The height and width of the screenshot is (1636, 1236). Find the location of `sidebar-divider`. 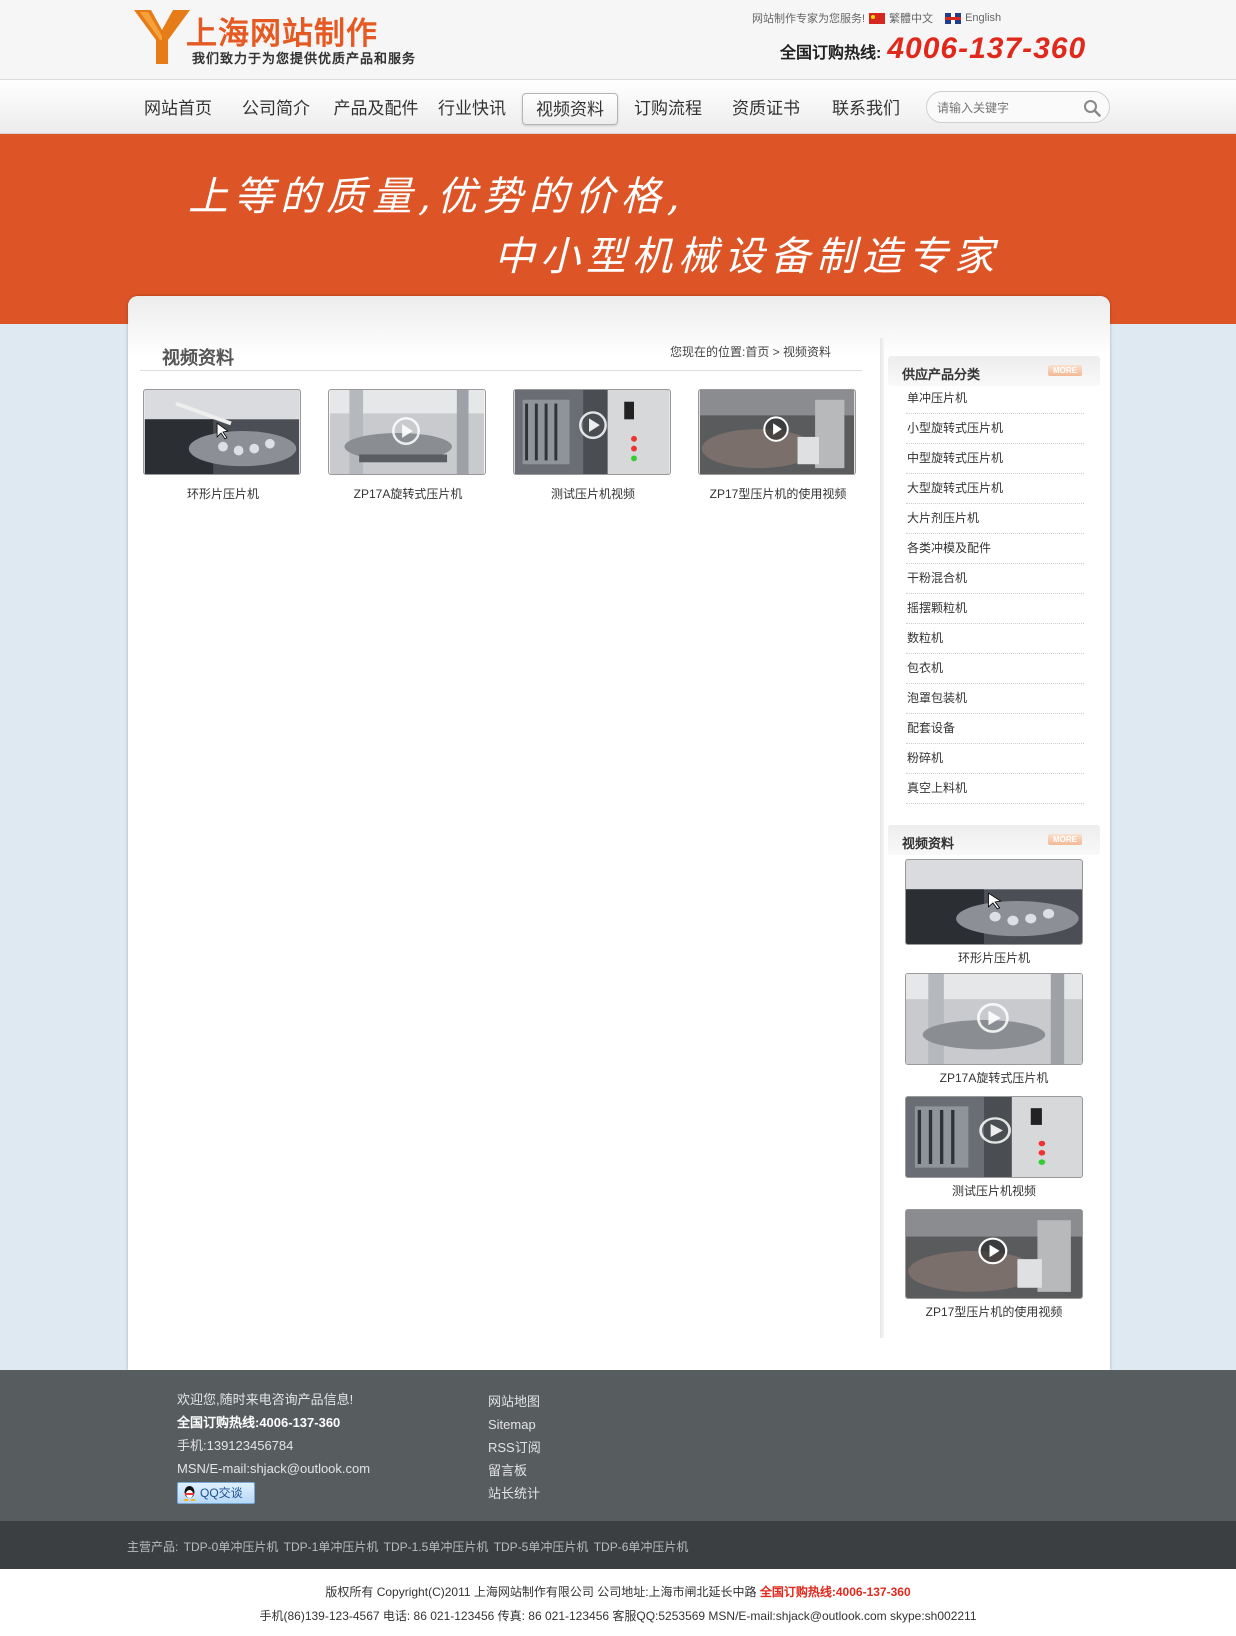

sidebar-divider is located at coordinates (882, 838).